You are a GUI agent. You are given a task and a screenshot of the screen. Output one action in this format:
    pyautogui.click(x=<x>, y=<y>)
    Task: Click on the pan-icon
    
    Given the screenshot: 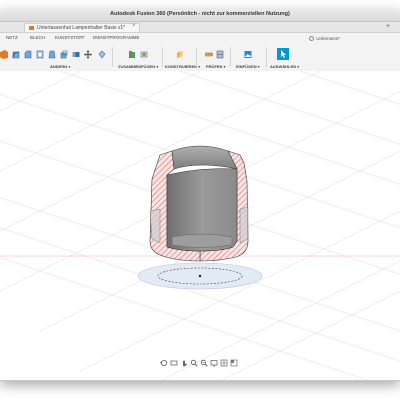 What is the action you would take?
    pyautogui.click(x=184, y=363)
    